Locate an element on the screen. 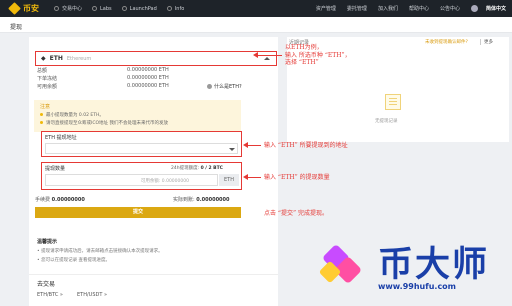 This screenshot has width=512, height=306. chevron-up-icon is located at coordinates (267, 58).